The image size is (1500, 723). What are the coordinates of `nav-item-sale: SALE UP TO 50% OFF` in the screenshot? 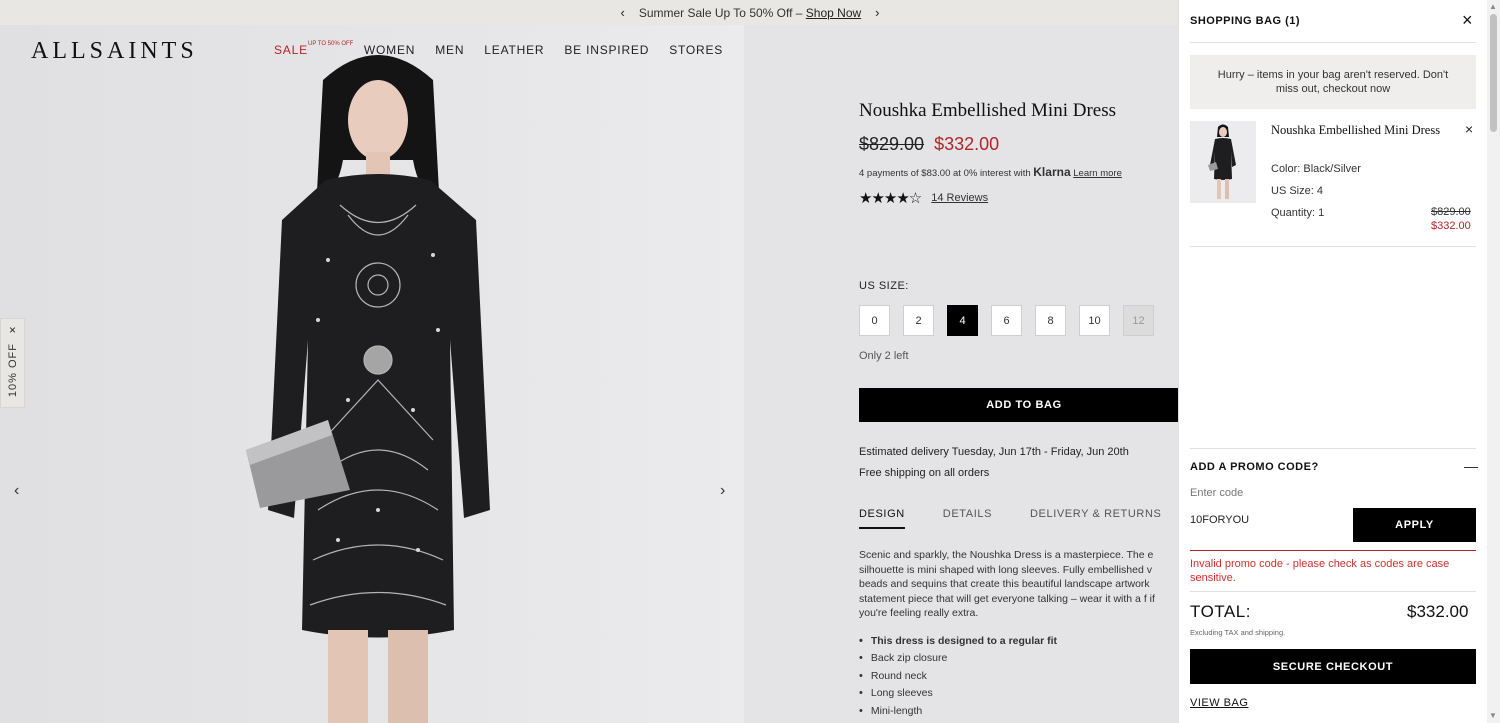 It's located at (313, 49).